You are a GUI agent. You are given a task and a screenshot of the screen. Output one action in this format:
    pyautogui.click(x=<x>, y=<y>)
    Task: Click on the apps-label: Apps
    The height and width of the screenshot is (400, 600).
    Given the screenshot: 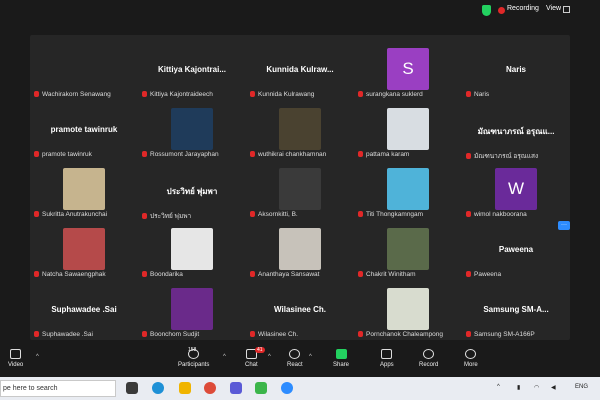 What is the action you would take?
    pyautogui.click(x=387, y=365)
    